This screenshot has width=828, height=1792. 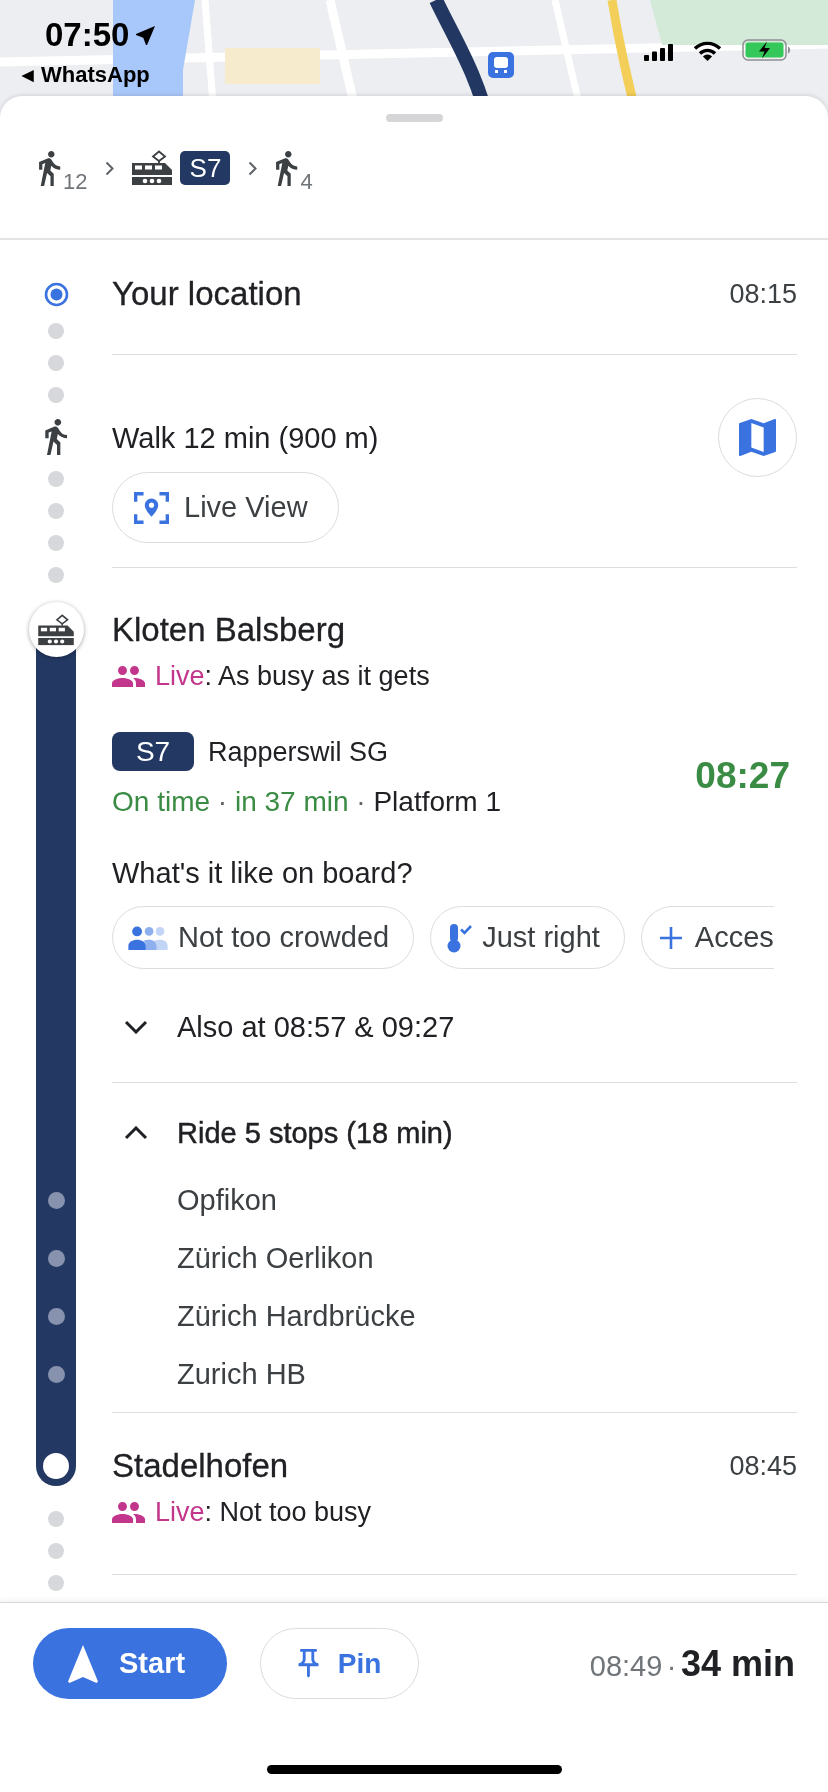 What do you see at coordinates (414, 118) in the screenshot?
I see `drag-handle` at bounding box center [414, 118].